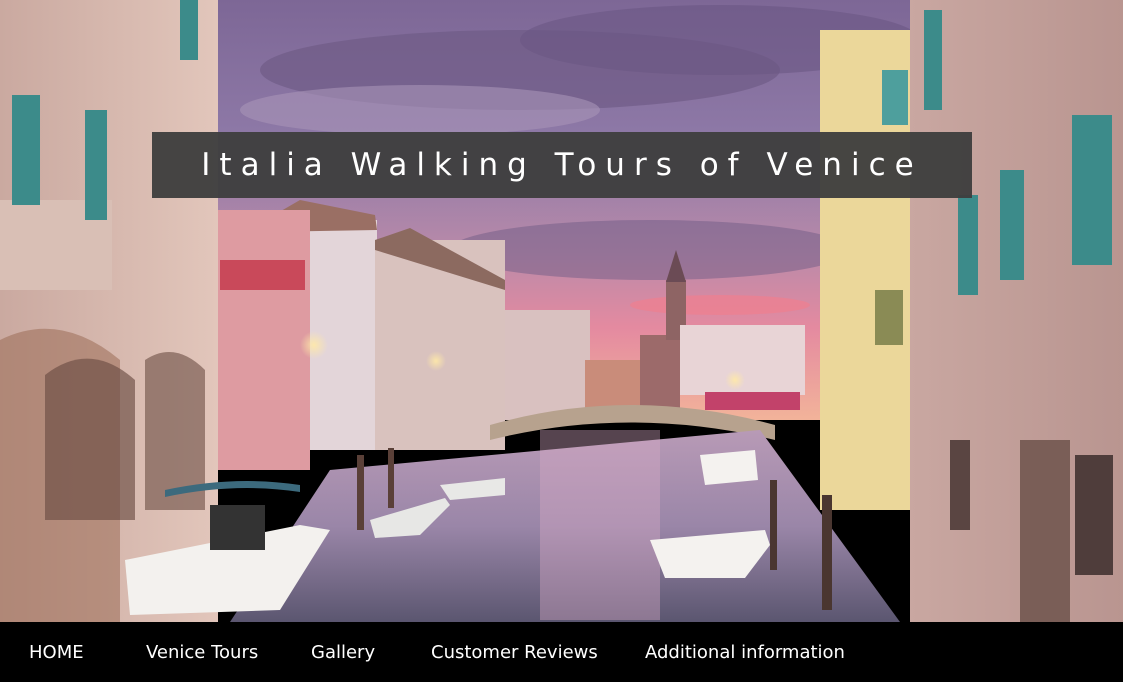  I want to click on nav-venice-tours: Venice Tours, so click(202, 653).